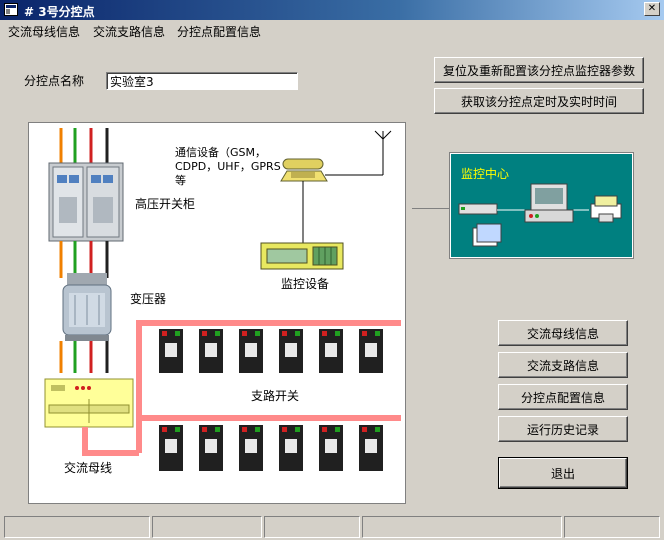  Describe the element at coordinates (478, 209) in the screenshot. I see `server-icon` at that location.